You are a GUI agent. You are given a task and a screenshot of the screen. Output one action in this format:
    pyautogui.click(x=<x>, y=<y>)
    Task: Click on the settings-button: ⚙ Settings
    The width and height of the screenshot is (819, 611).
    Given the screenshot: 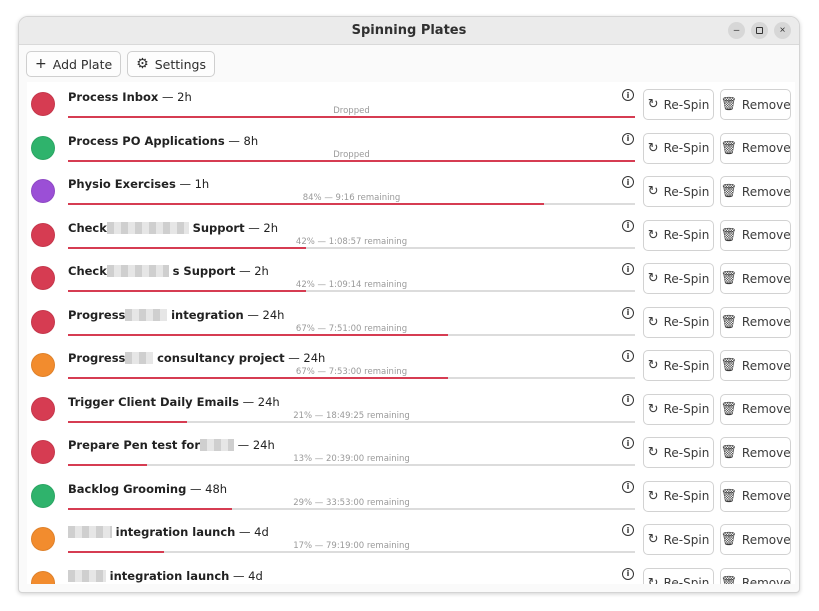 What is the action you would take?
    pyautogui.click(x=171, y=64)
    